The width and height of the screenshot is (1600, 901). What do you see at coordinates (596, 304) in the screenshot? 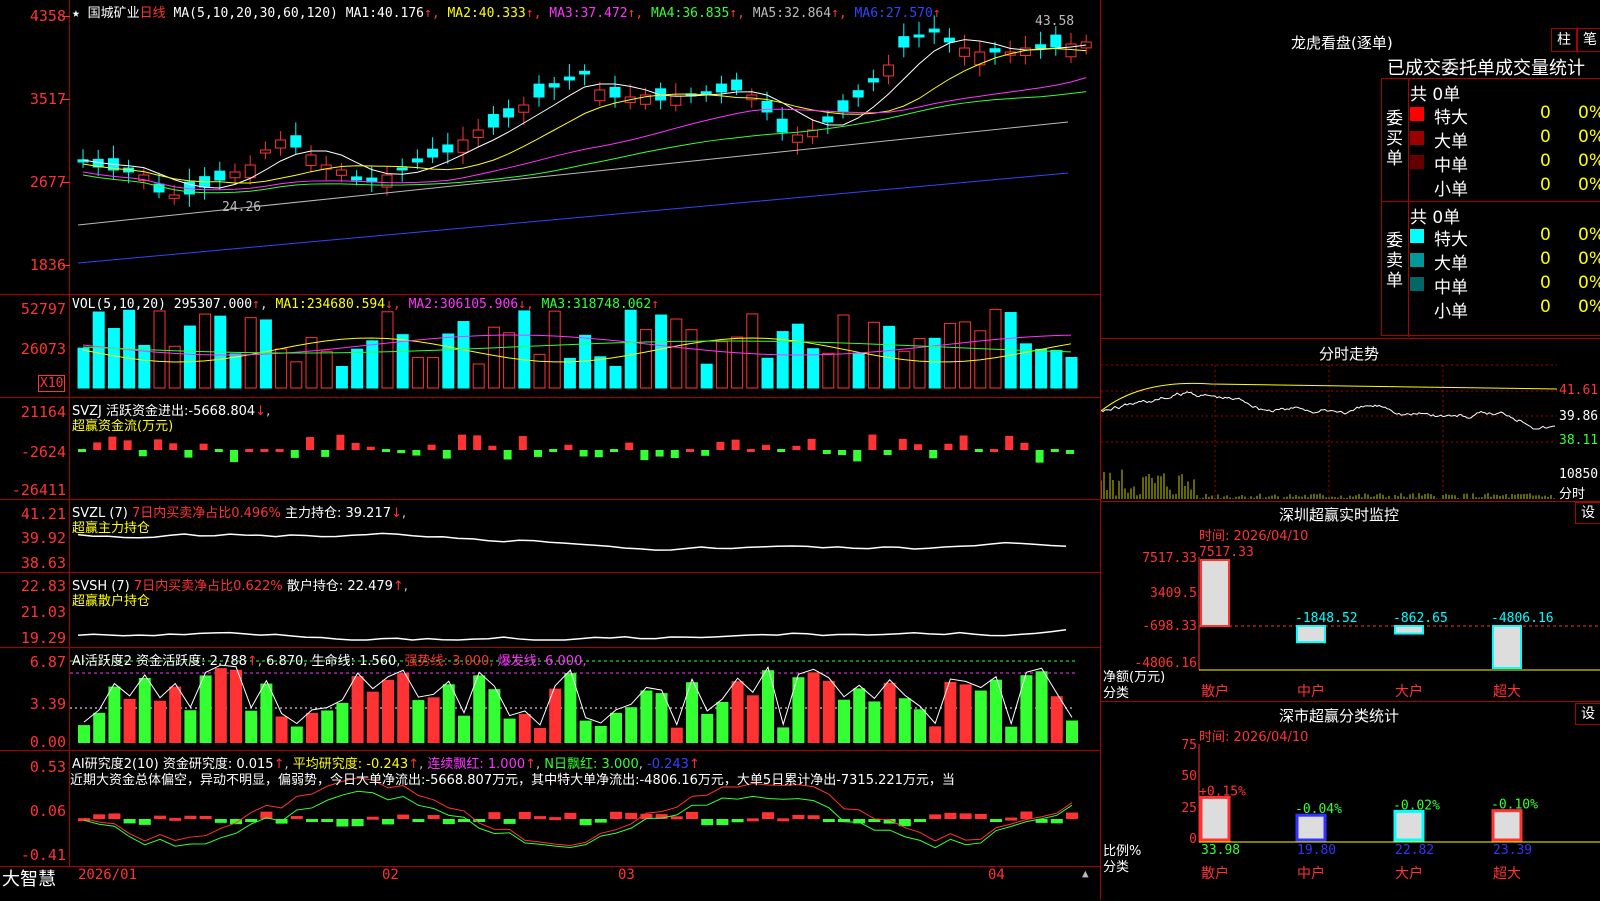
I see `vol-ma-3: MA3:318748.062` at bounding box center [596, 304].